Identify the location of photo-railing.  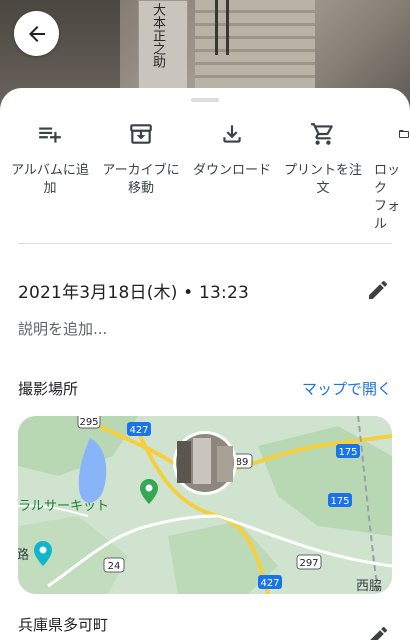
(222, 27).